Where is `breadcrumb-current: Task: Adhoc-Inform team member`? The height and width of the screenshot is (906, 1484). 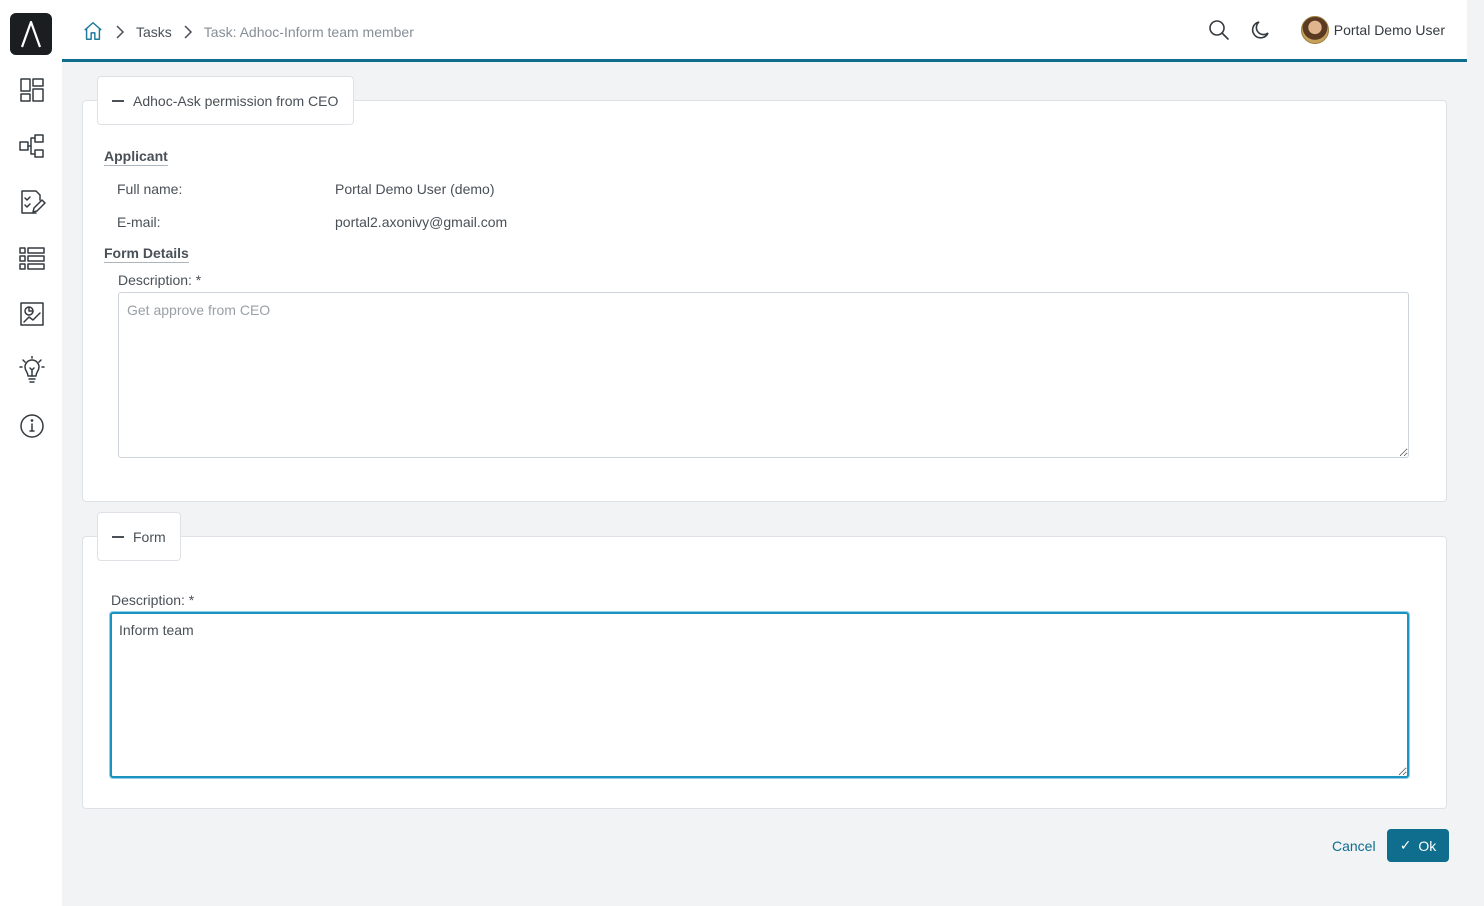 breadcrumb-current: Task: Adhoc-Inform team member is located at coordinates (308, 32).